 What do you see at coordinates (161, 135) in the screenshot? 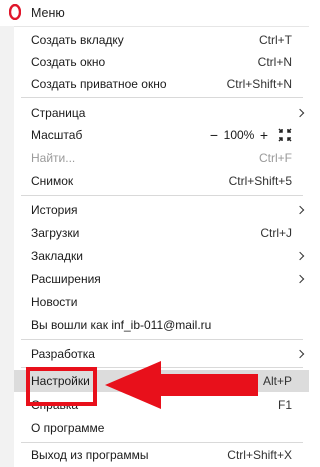
I see `menu-item-zoom: Масштаб − 100% +` at bounding box center [161, 135].